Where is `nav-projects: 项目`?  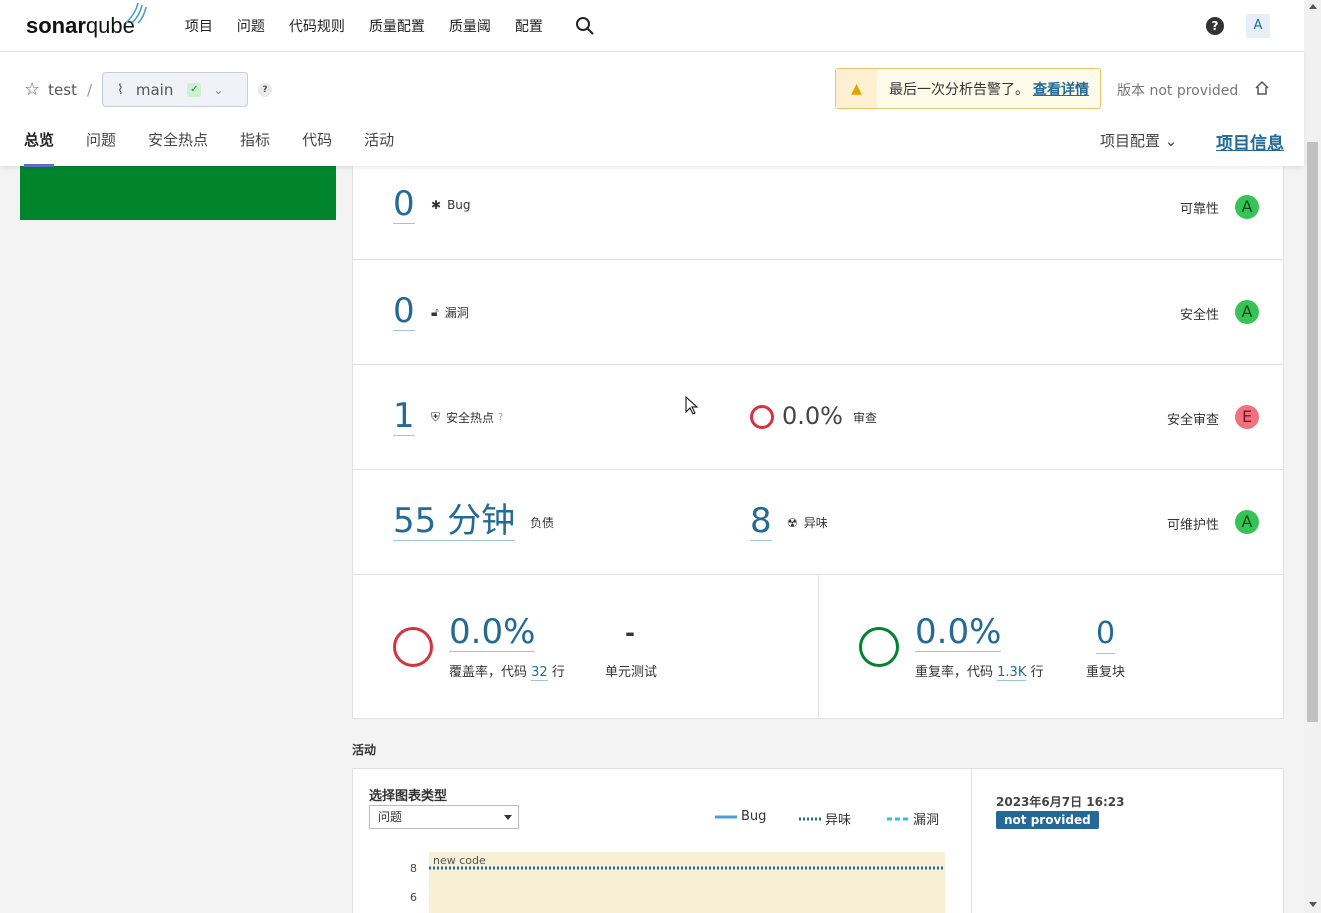
nav-projects: 项目 is located at coordinates (199, 26).